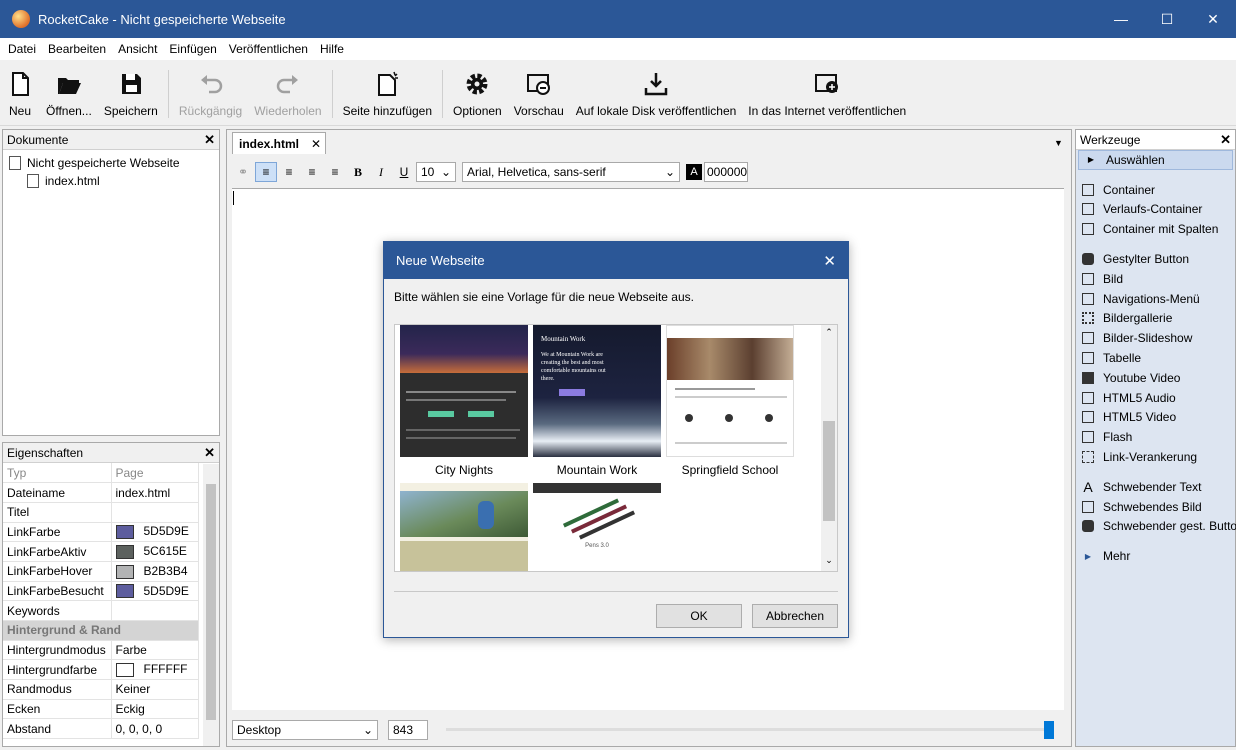 The height and width of the screenshot is (750, 1236). I want to click on menu-einfuegen: Einfügen, so click(192, 49).